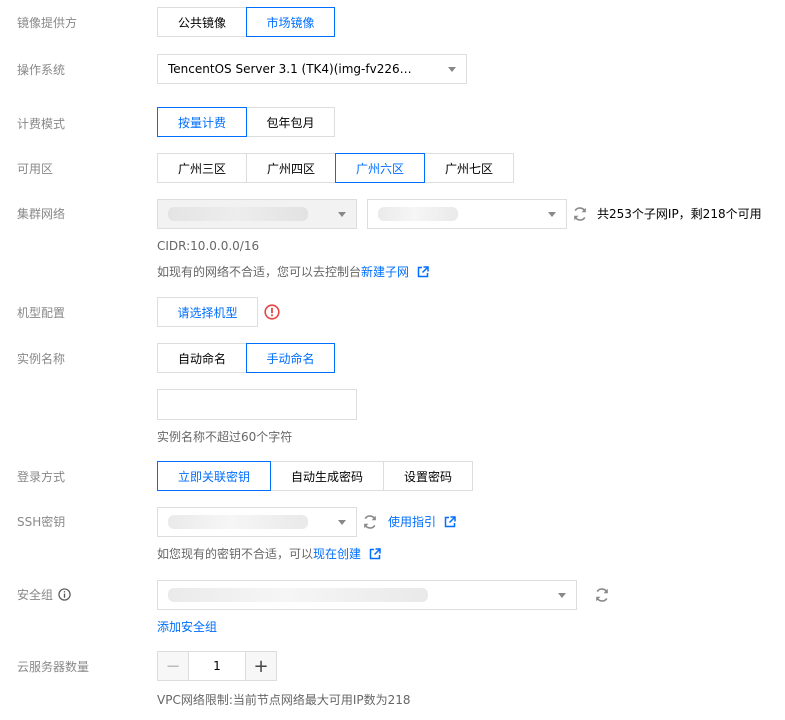 This screenshot has width=785, height=720. I want to click on instance-type-wrap: 请选择机型, so click(207, 312).